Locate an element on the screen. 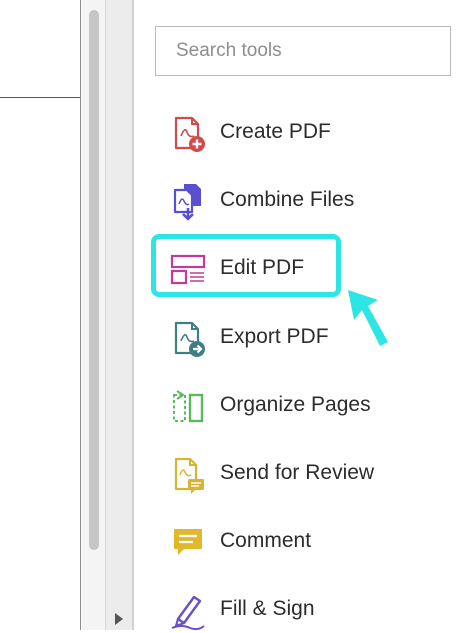 The height and width of the screenshot is (633, 474). tools-pane-collapse-strip is located at coordinates (119, 315).